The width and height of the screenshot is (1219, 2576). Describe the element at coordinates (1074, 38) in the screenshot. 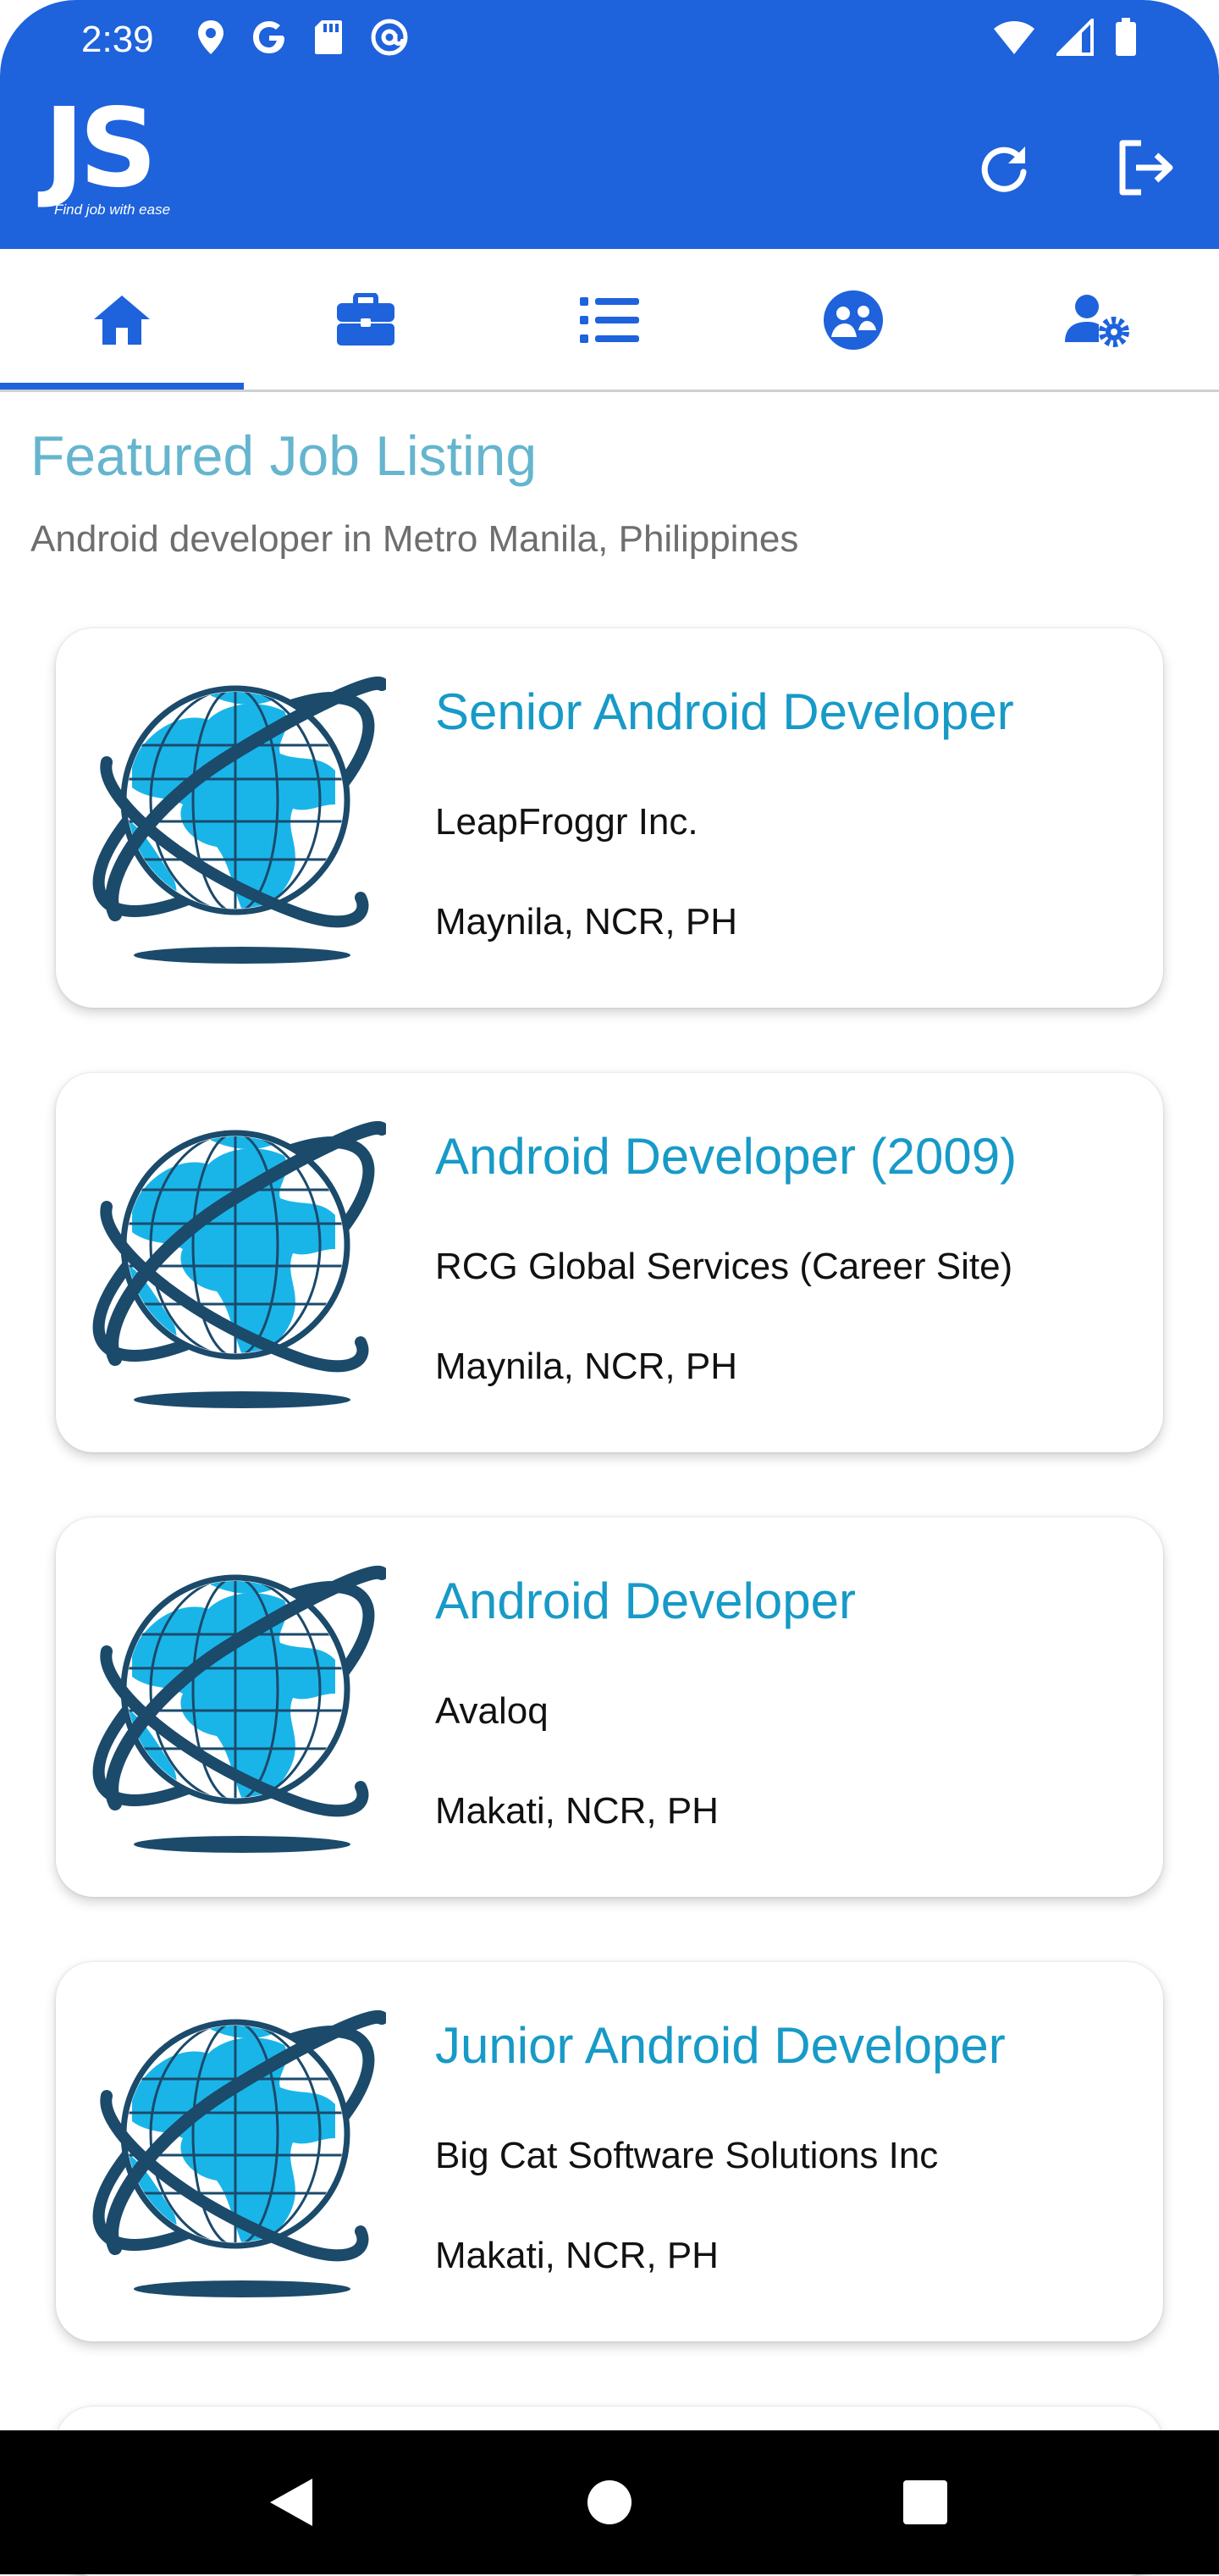

I see `signal-icon` at that location.